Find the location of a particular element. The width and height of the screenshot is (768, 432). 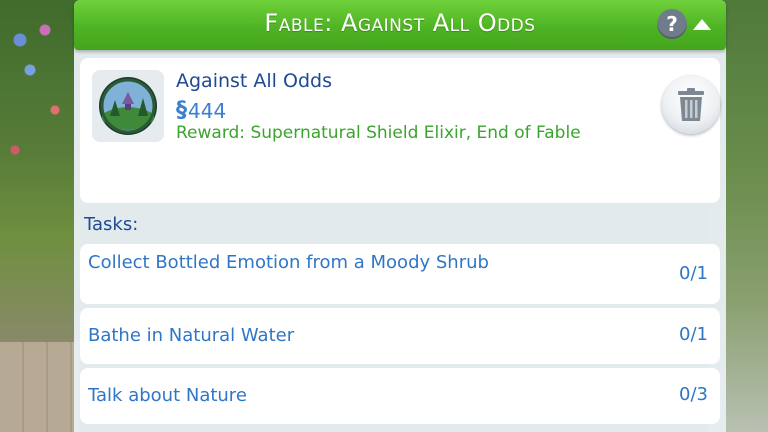

task-row: Bathe in Natural Water 0/1 is located at coordinates (400, 336).